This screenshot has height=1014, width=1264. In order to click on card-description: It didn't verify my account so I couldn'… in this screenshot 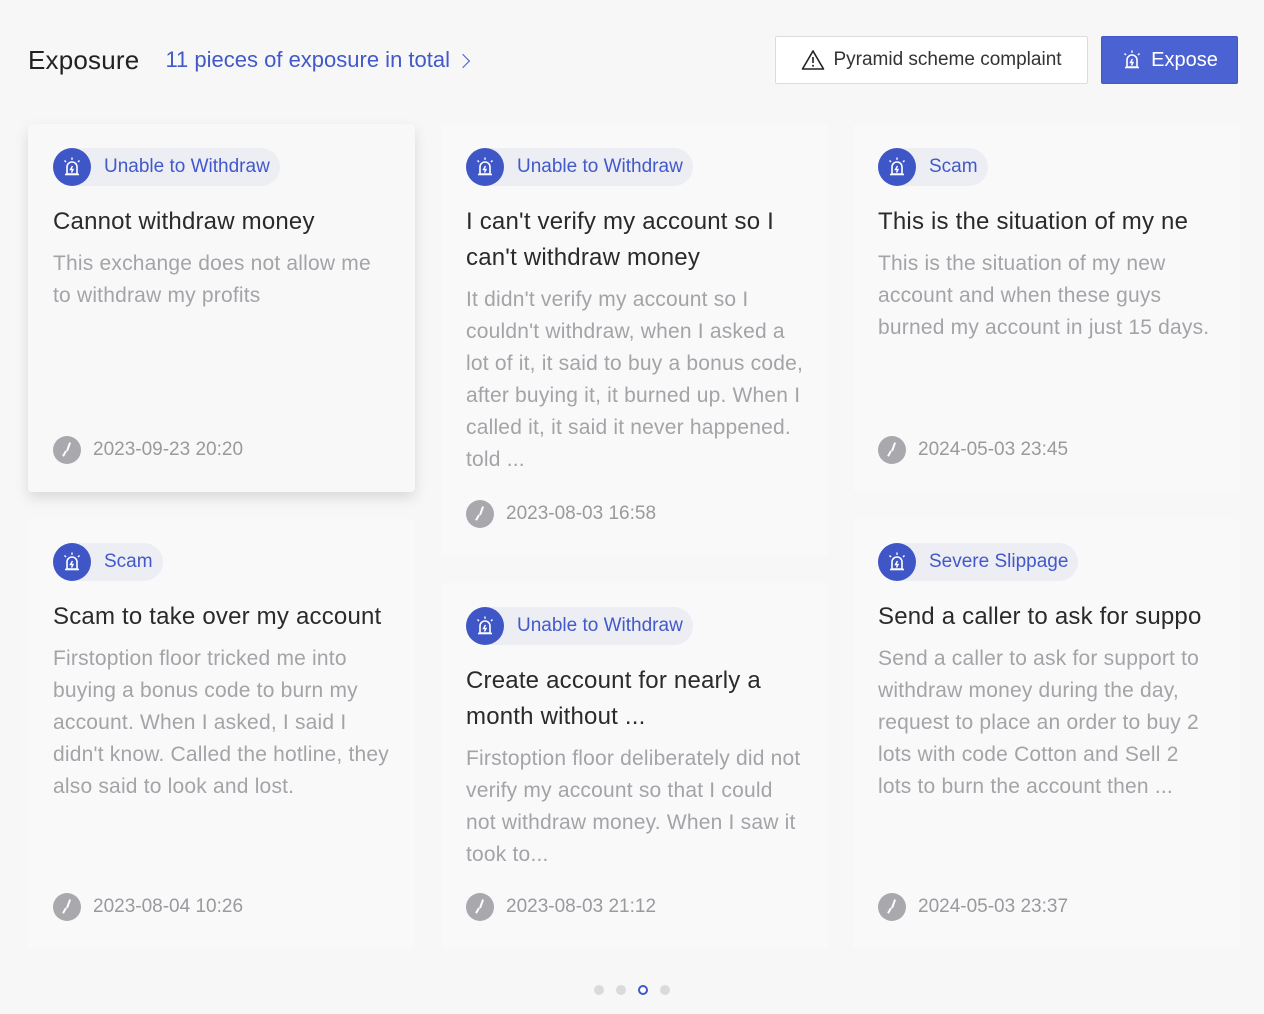, I will do `click(635, 379)`.